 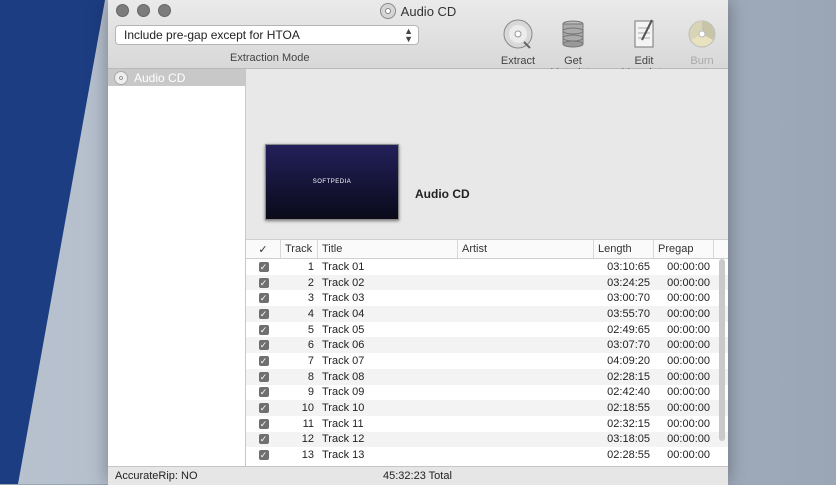 I want to click on table-scrollbar, so click(x=722, y=350).